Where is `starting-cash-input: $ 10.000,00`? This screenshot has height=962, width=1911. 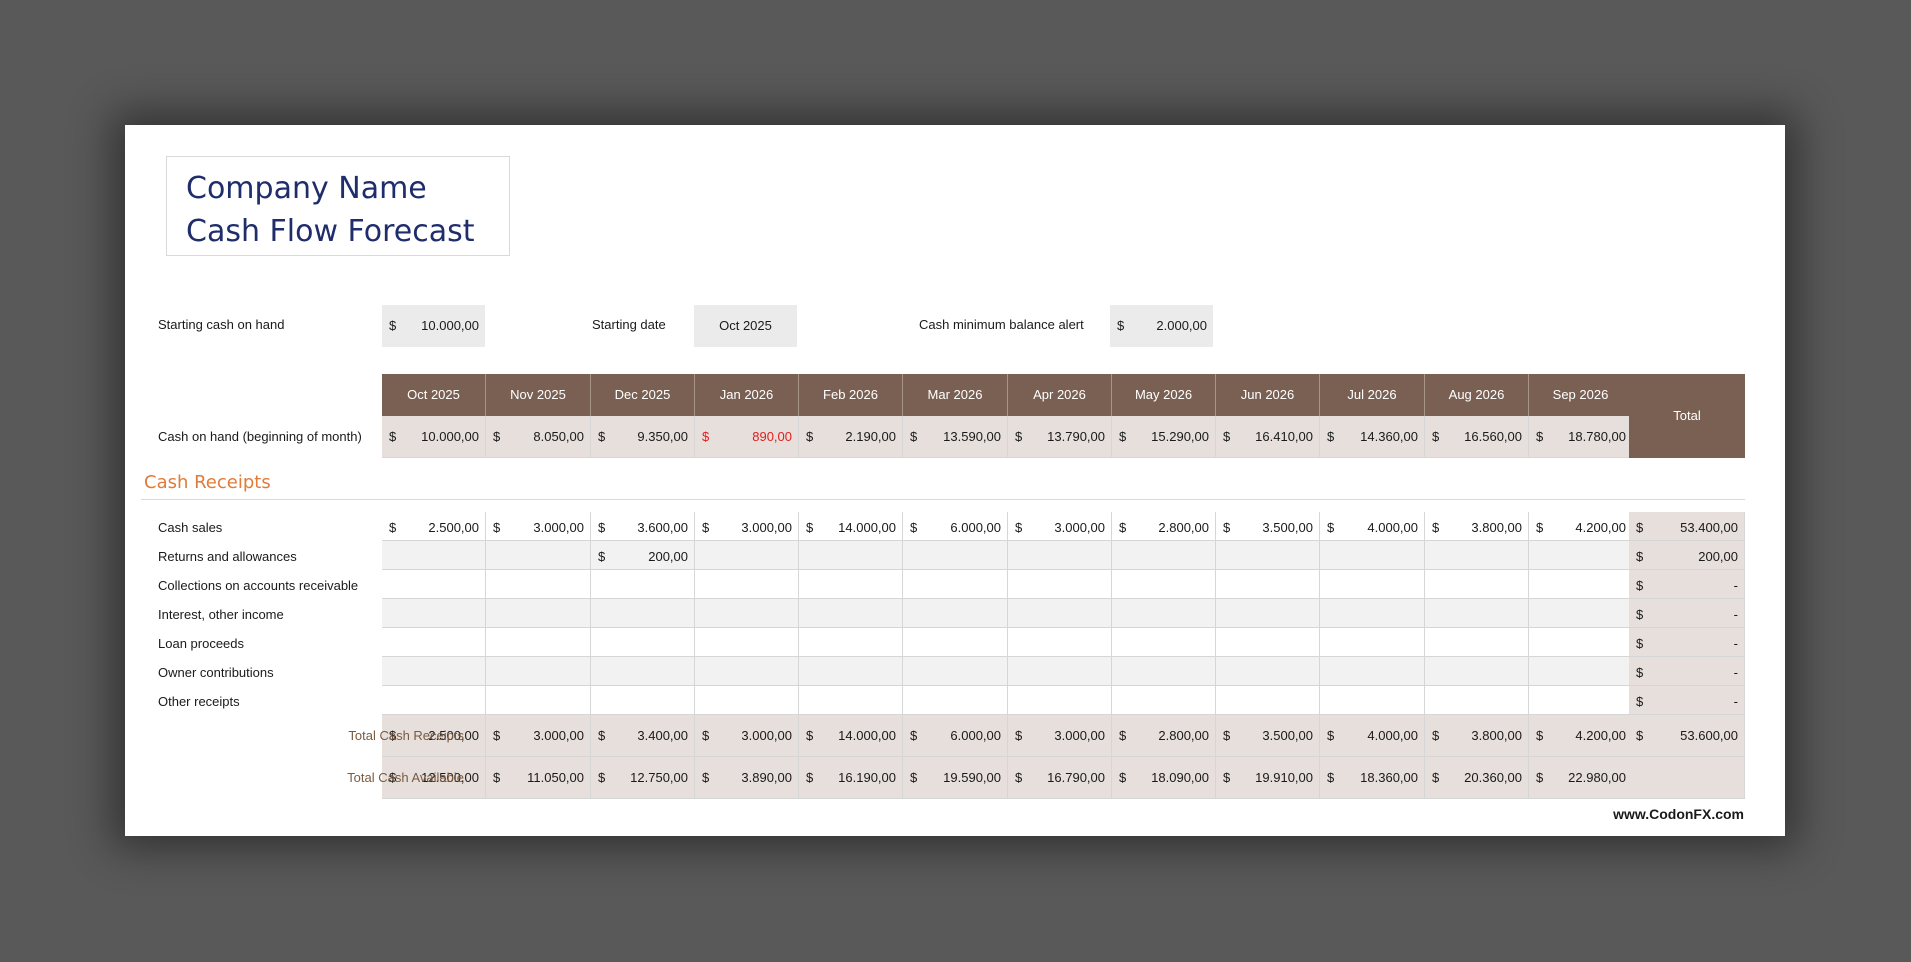
starting-cash-input: $ 10.000,00 is located at coordinates (433, 326).